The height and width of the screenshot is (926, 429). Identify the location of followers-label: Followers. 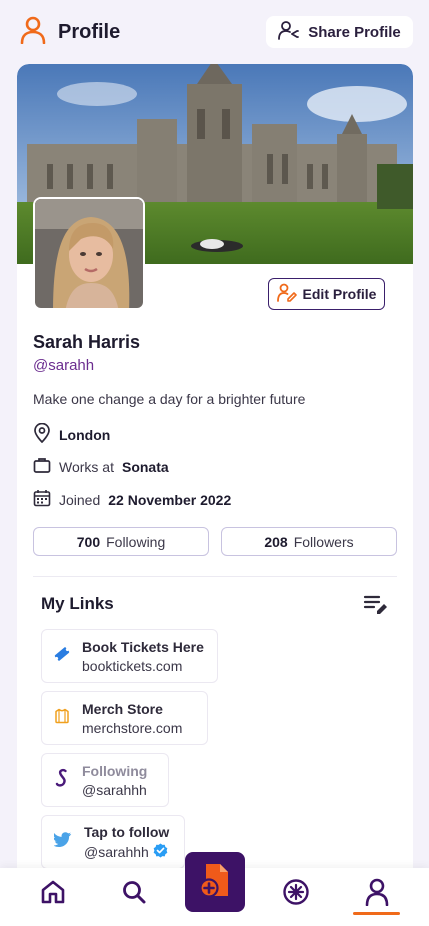
(323, 541).